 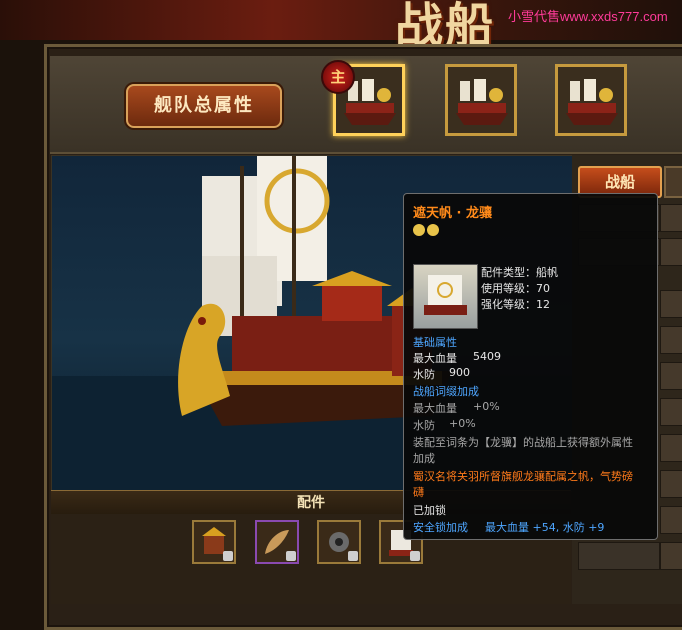 What do you see at coordinates (440, 527) in the screenshot?
I see `lock-bonus-label: 安全锁加成` at bounding box center [440, 527].